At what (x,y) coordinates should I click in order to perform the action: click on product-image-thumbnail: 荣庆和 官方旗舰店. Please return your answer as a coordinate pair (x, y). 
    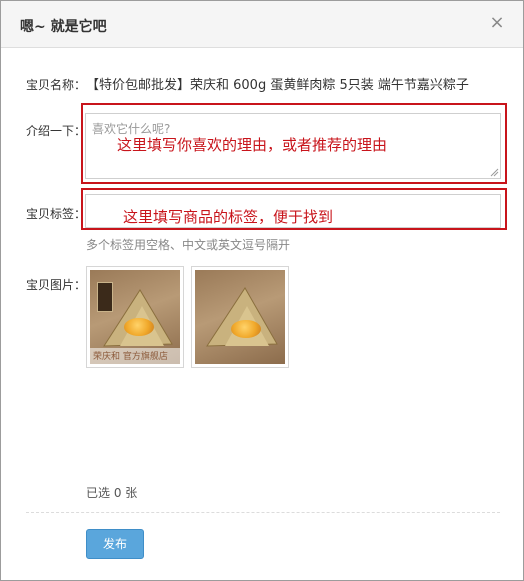
    Looking at the image, I should click on (135, 317).